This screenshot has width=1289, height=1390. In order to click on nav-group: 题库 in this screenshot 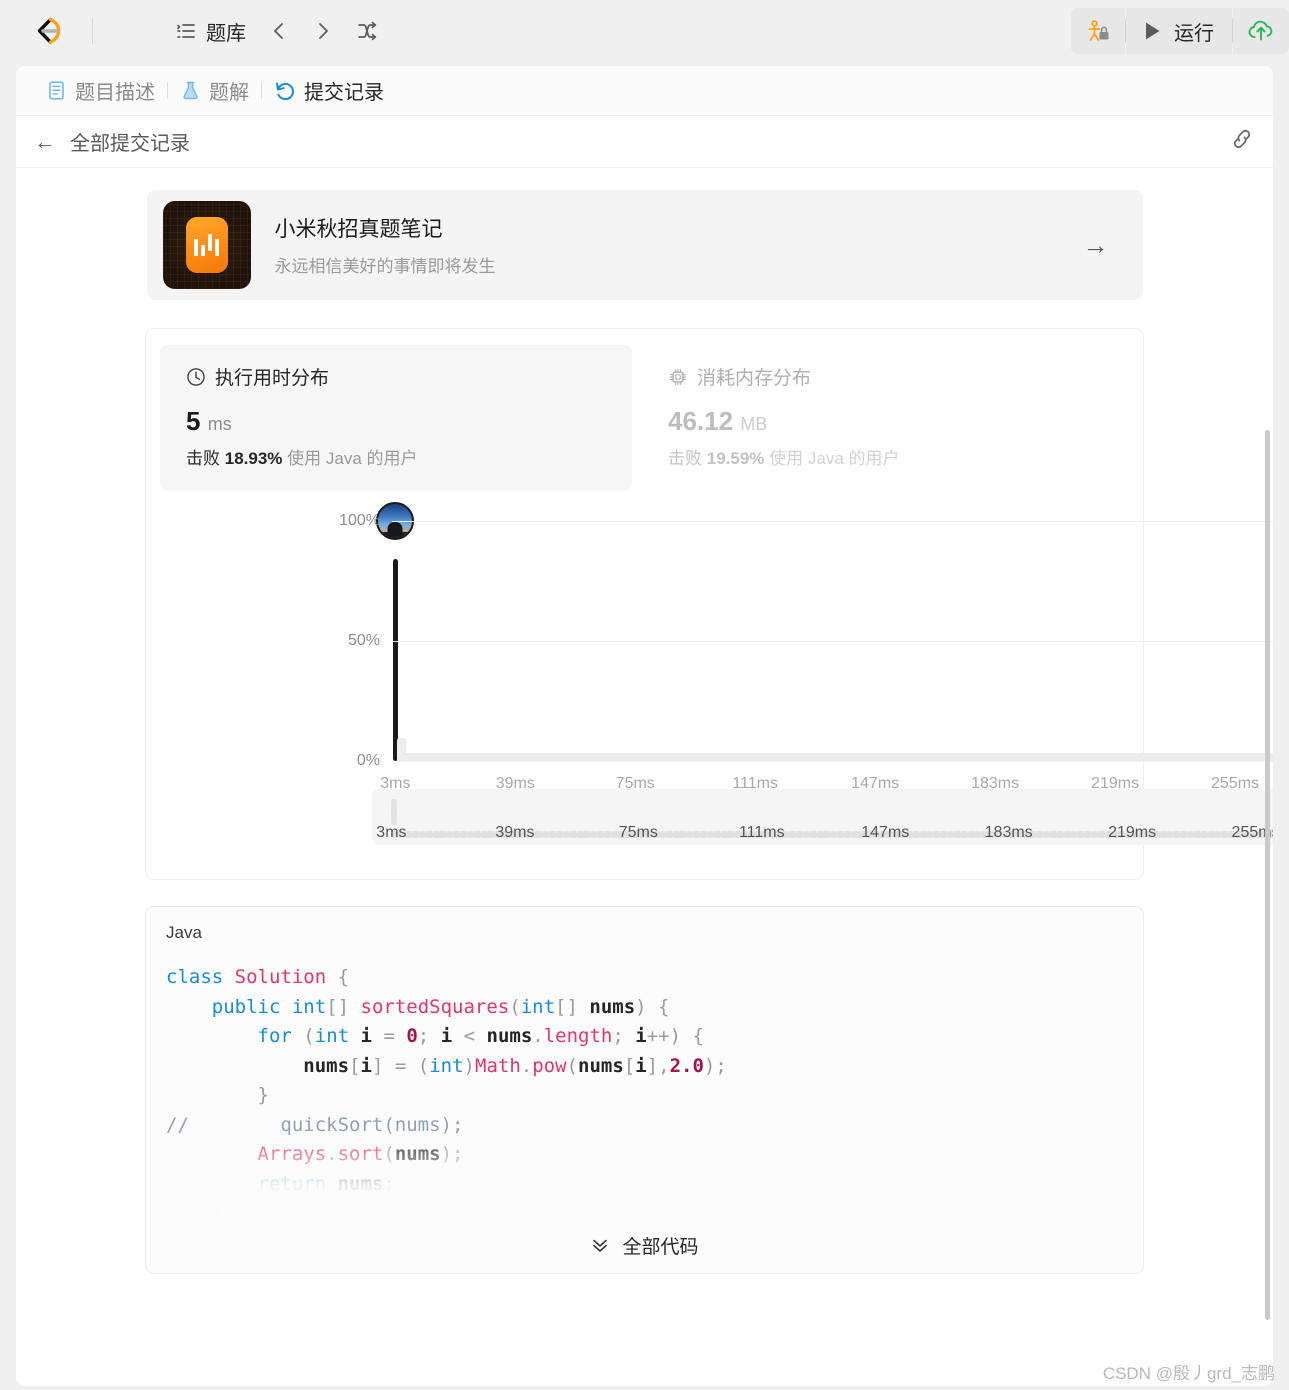, I will do `click(276, 31)`.